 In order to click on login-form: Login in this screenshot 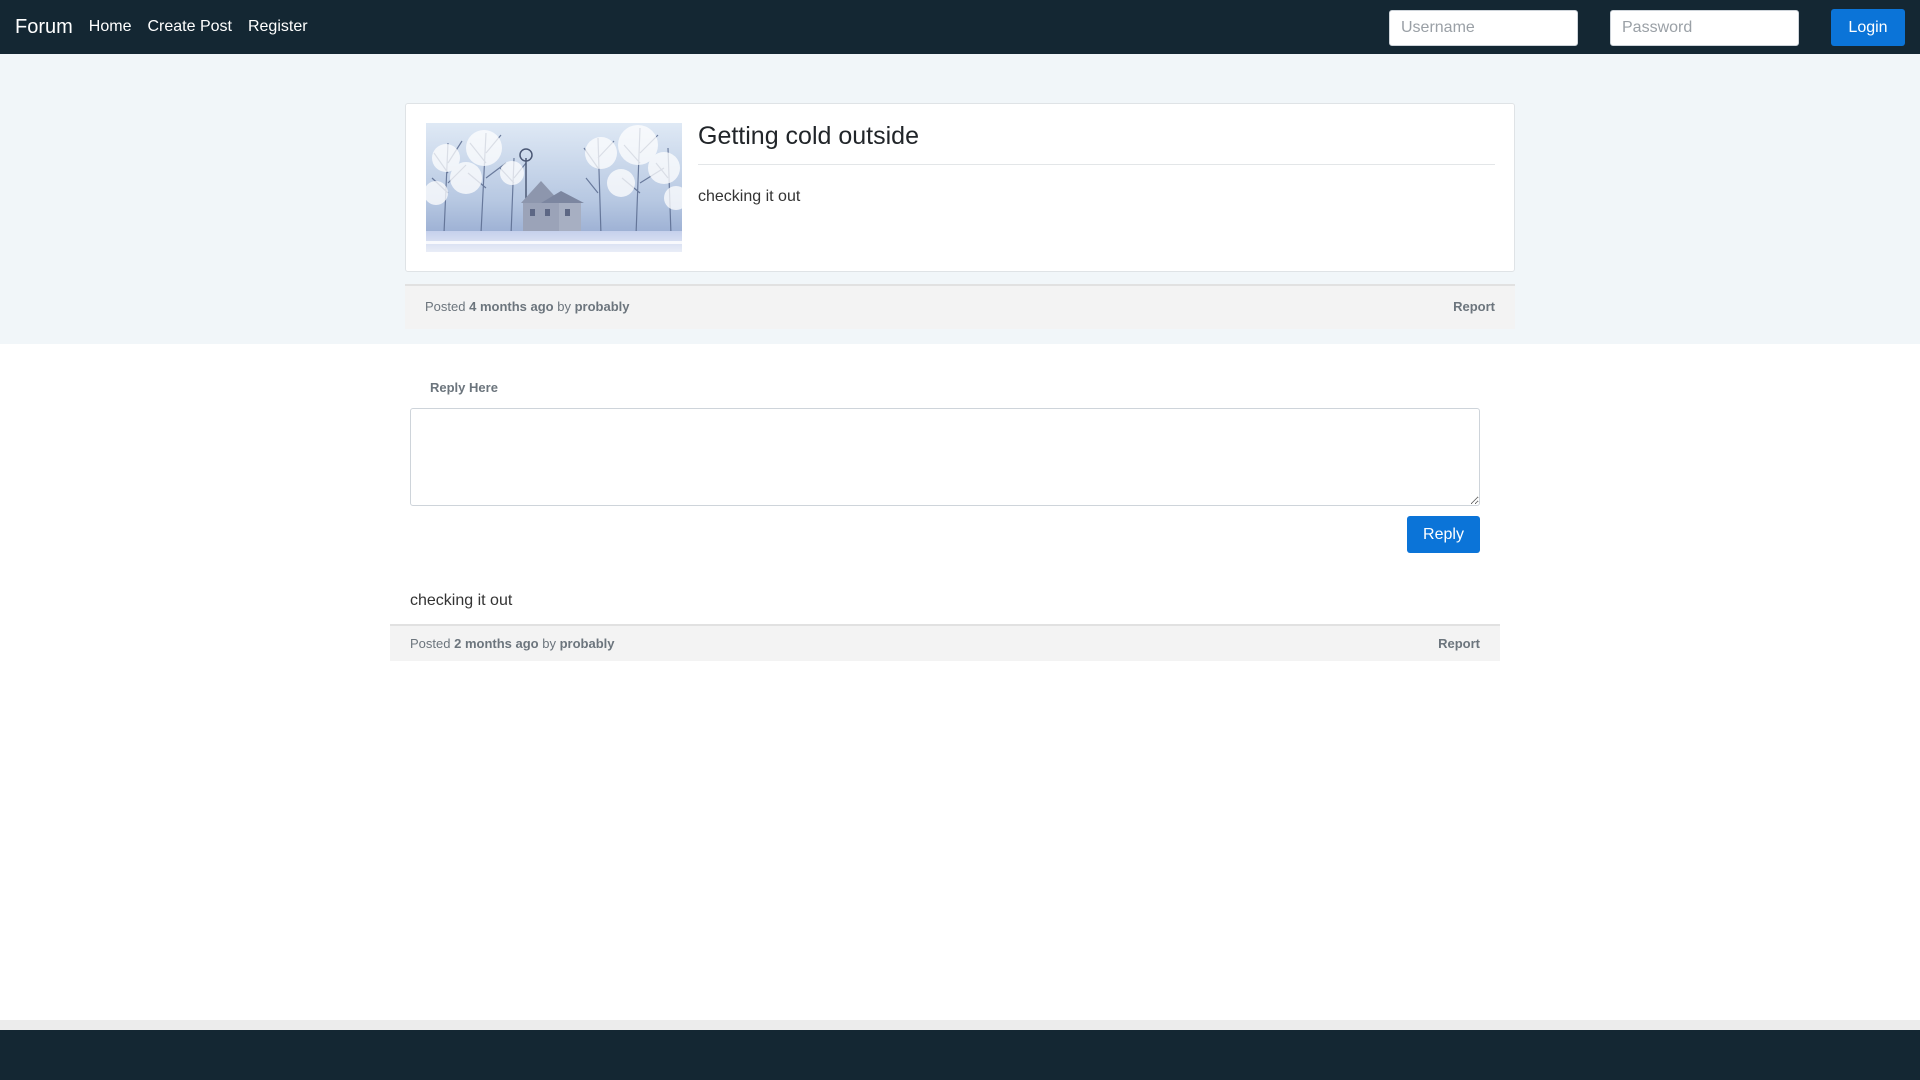, I will do `click(1647, 27)`.